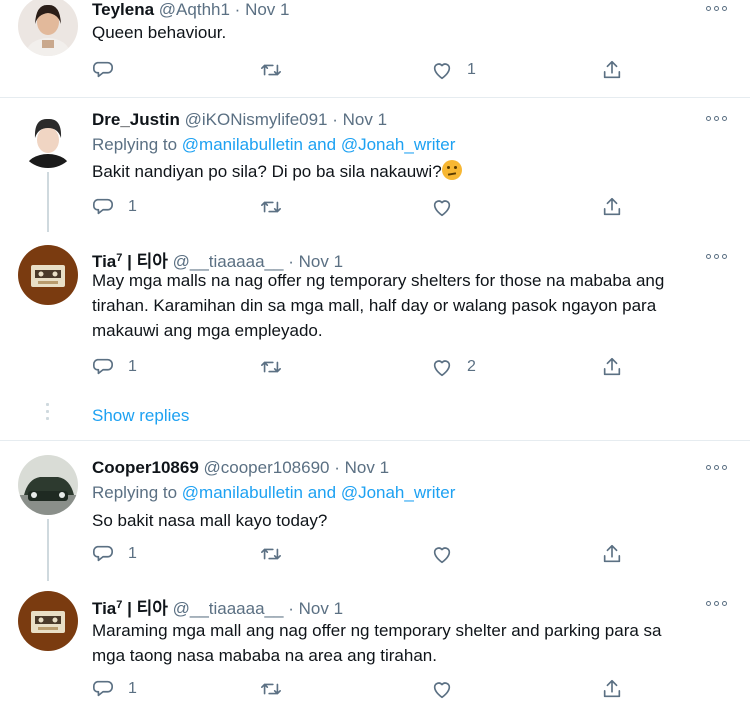  I want to click on avatar-teylena, so click(48, 28).